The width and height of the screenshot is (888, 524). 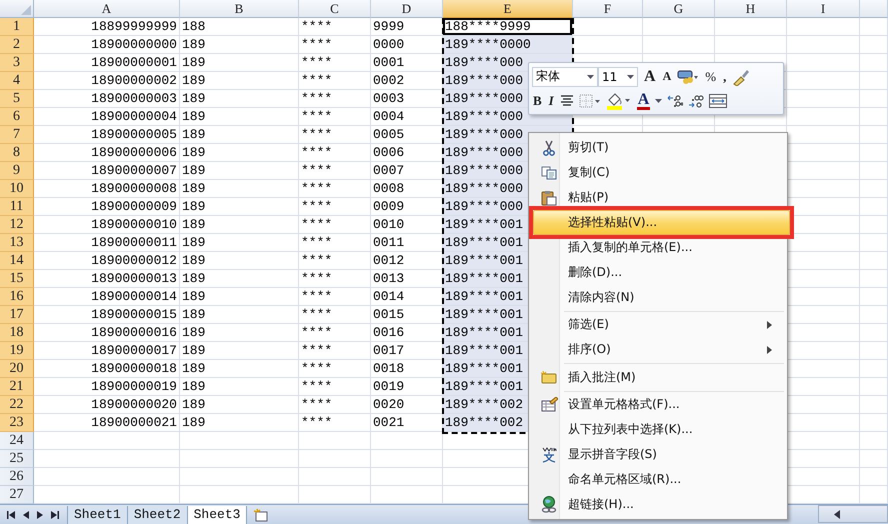 What do you see at coordinates (407, 9) in the screenshot?
I see `column-header: D` at bounding box center [407, 9].